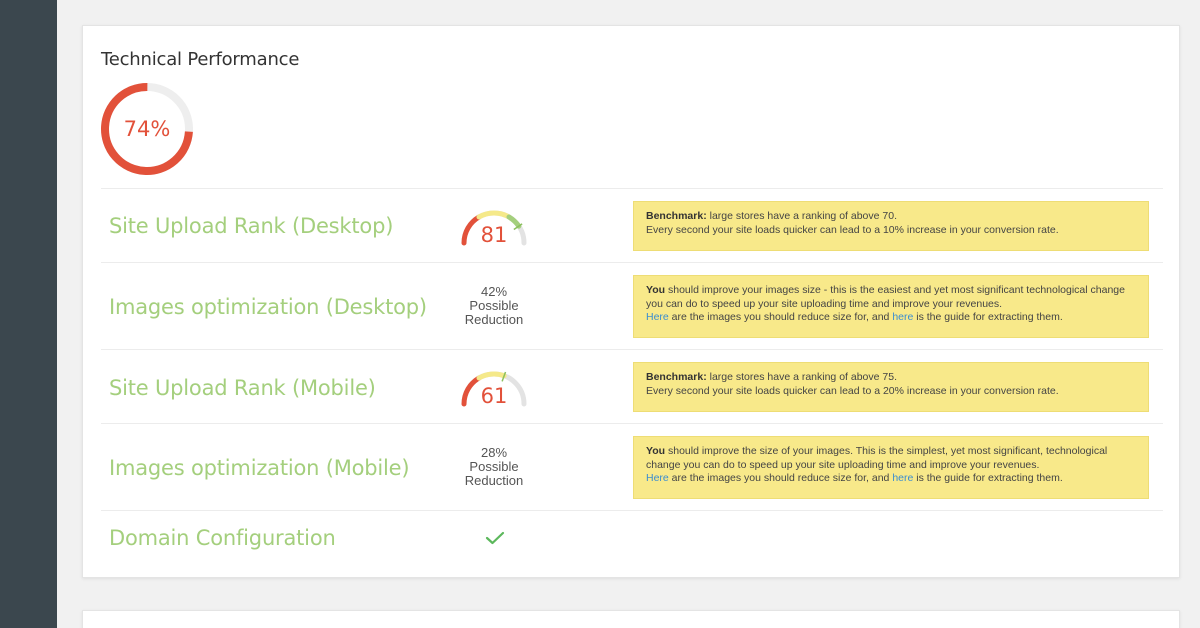  What do you see at coordinates (268, 307) in the screenshot?
I see `row-label: Images optimization (Desktop)` at bounding box center [268, 307].